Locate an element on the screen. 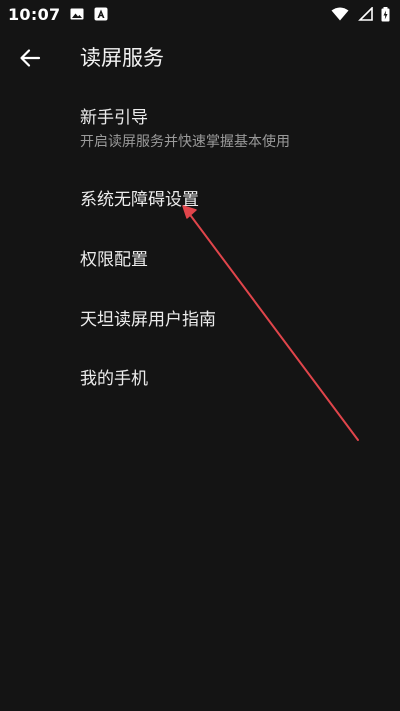 This screenshot has width=400, height=711. arrow-left-icon is located at coordinates (30, 58).